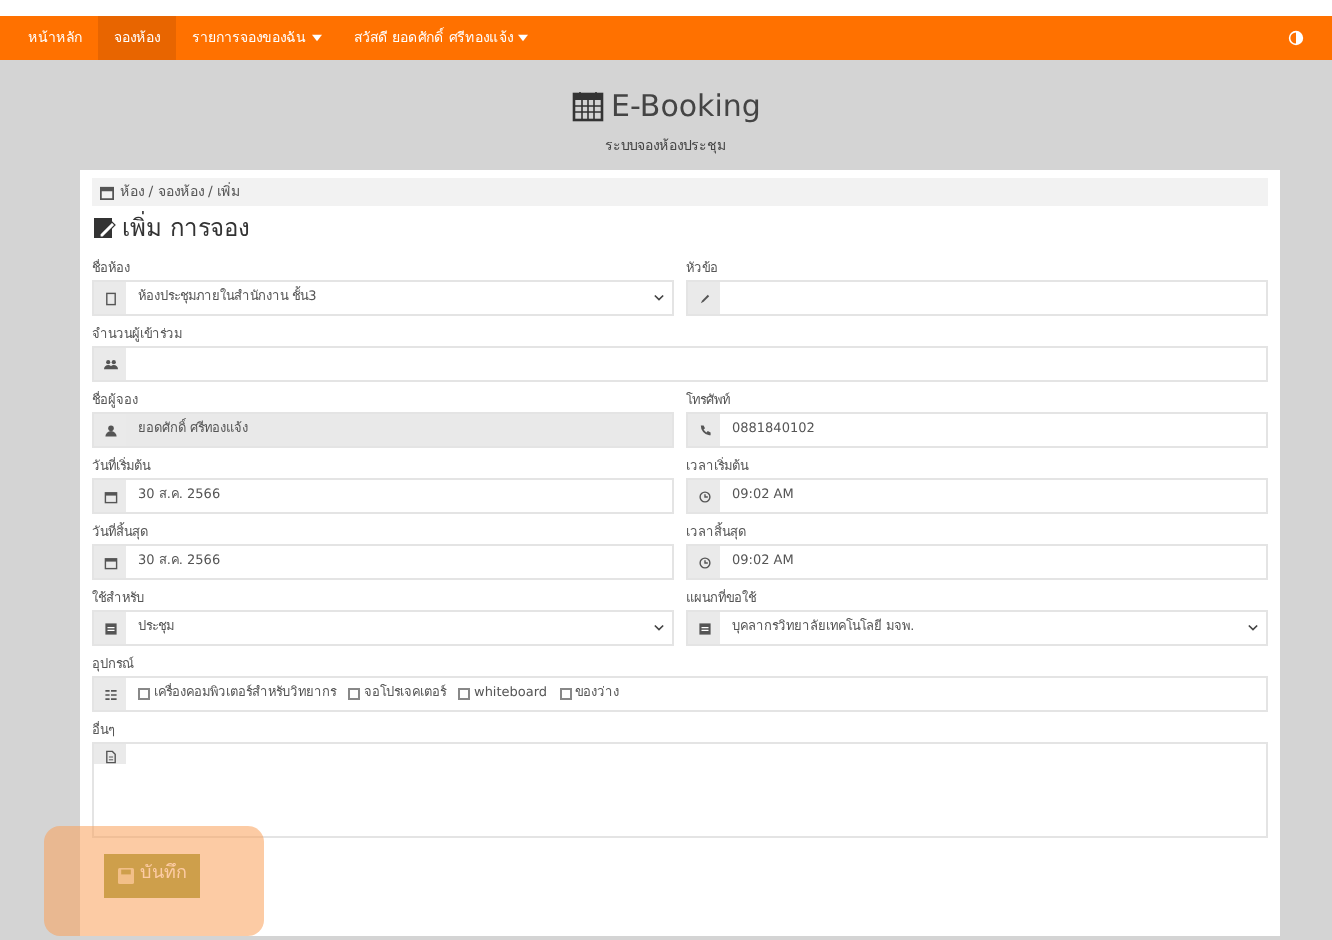  Describe the element at coordinates (110, 694) in the screenshot. I see `list-icon` at that location.